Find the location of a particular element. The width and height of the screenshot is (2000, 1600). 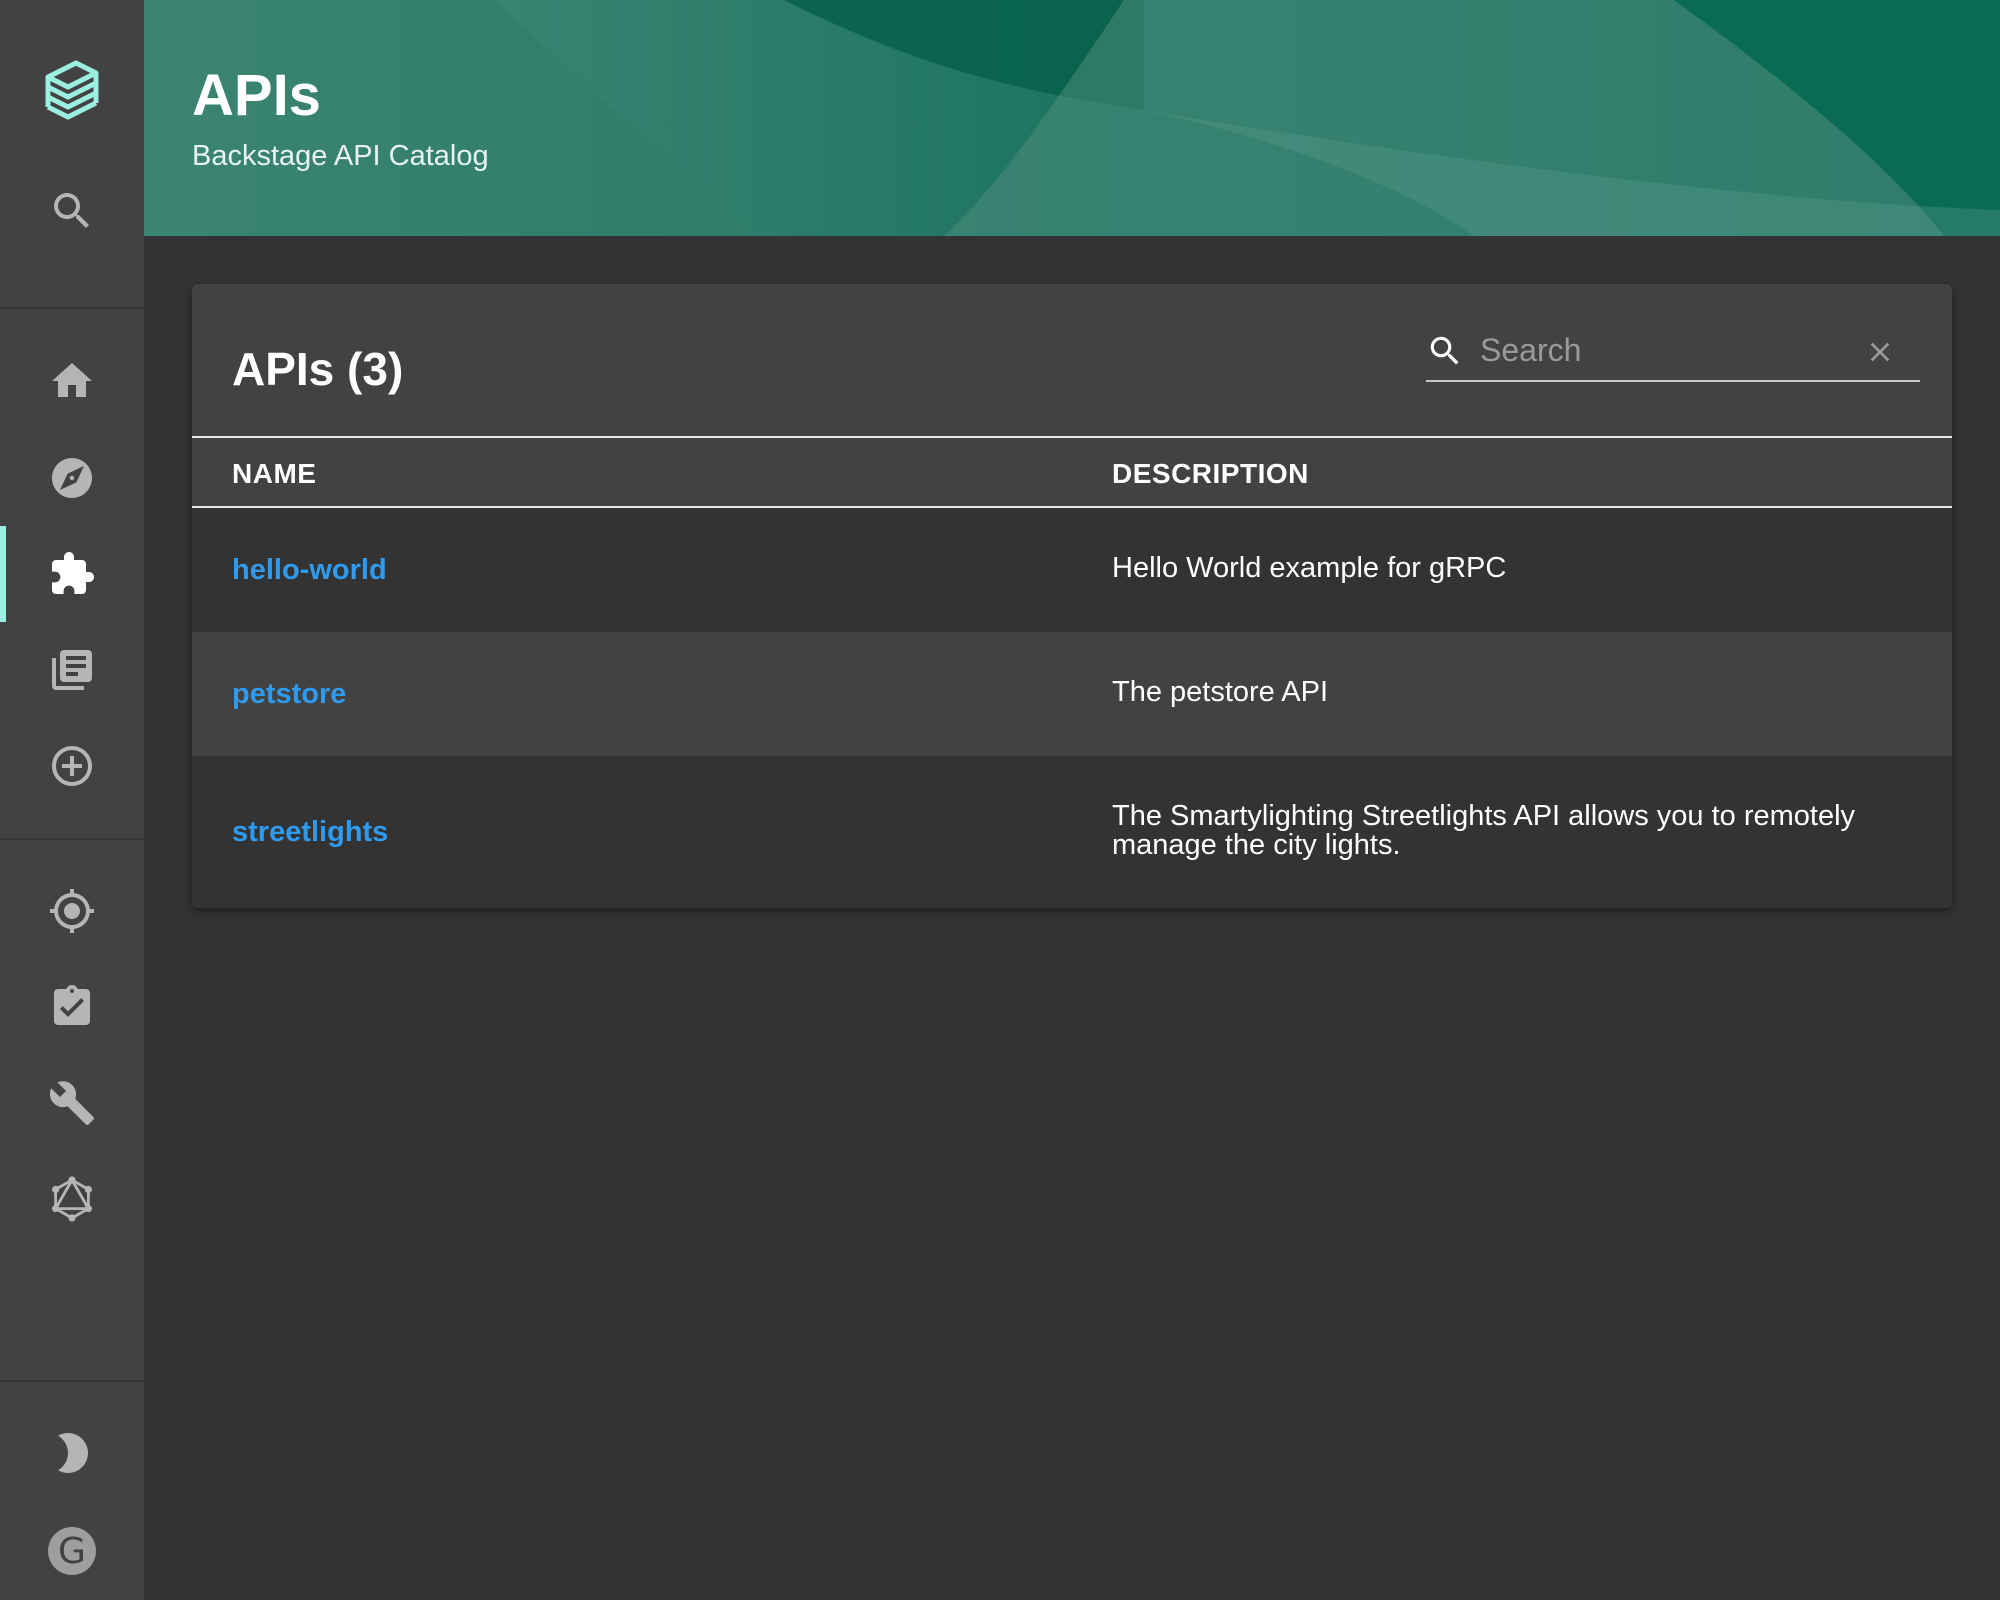

table-search is located at coordinates (1673, 352).